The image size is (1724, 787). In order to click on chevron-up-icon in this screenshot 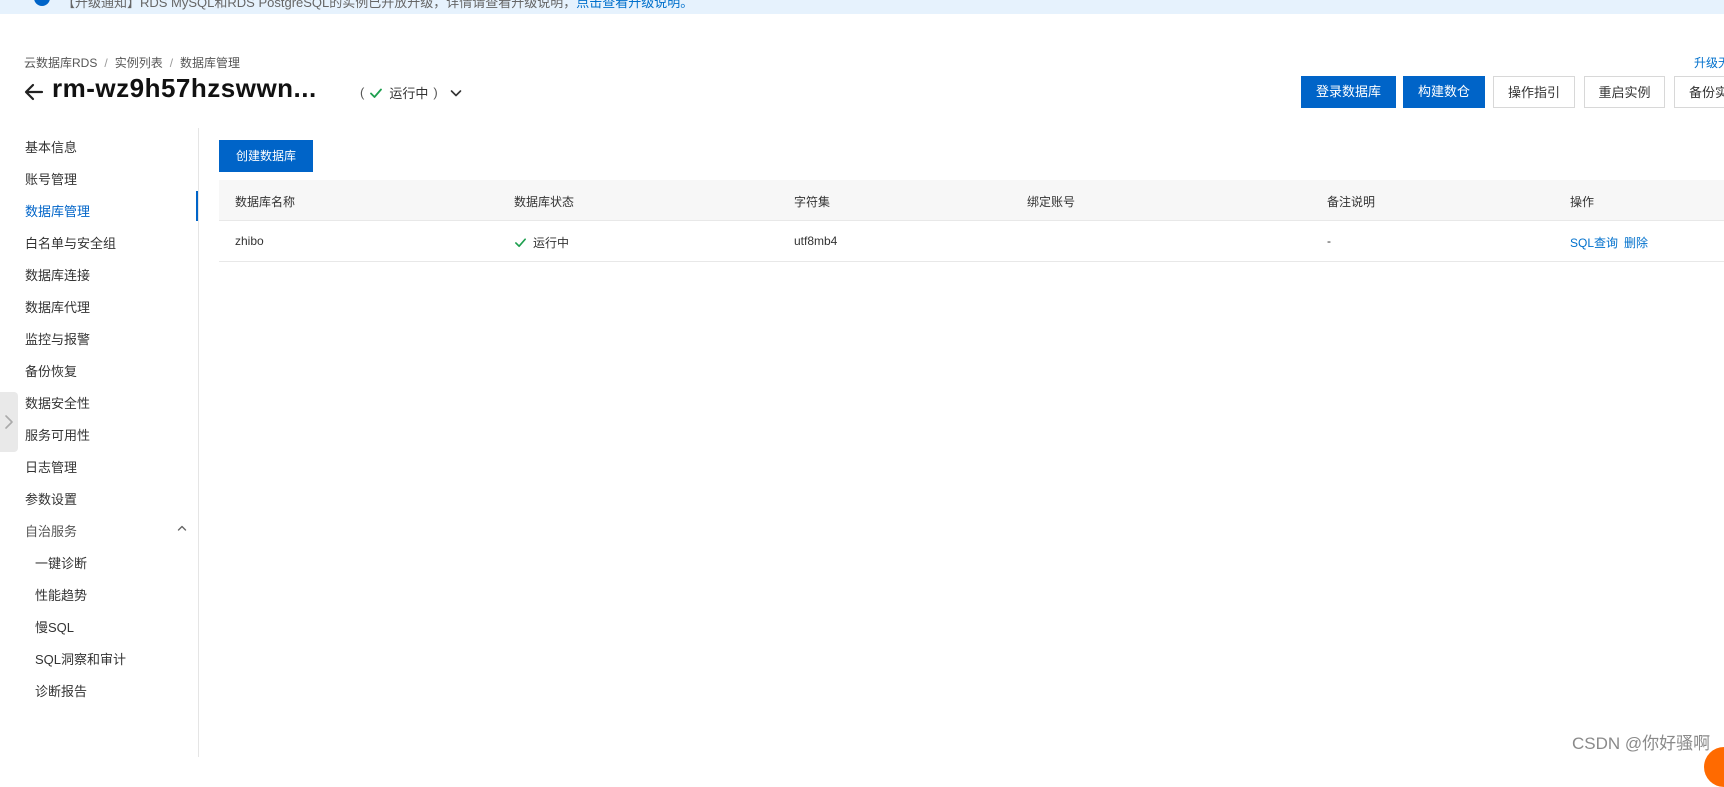, I will do `click(182, 528)`.